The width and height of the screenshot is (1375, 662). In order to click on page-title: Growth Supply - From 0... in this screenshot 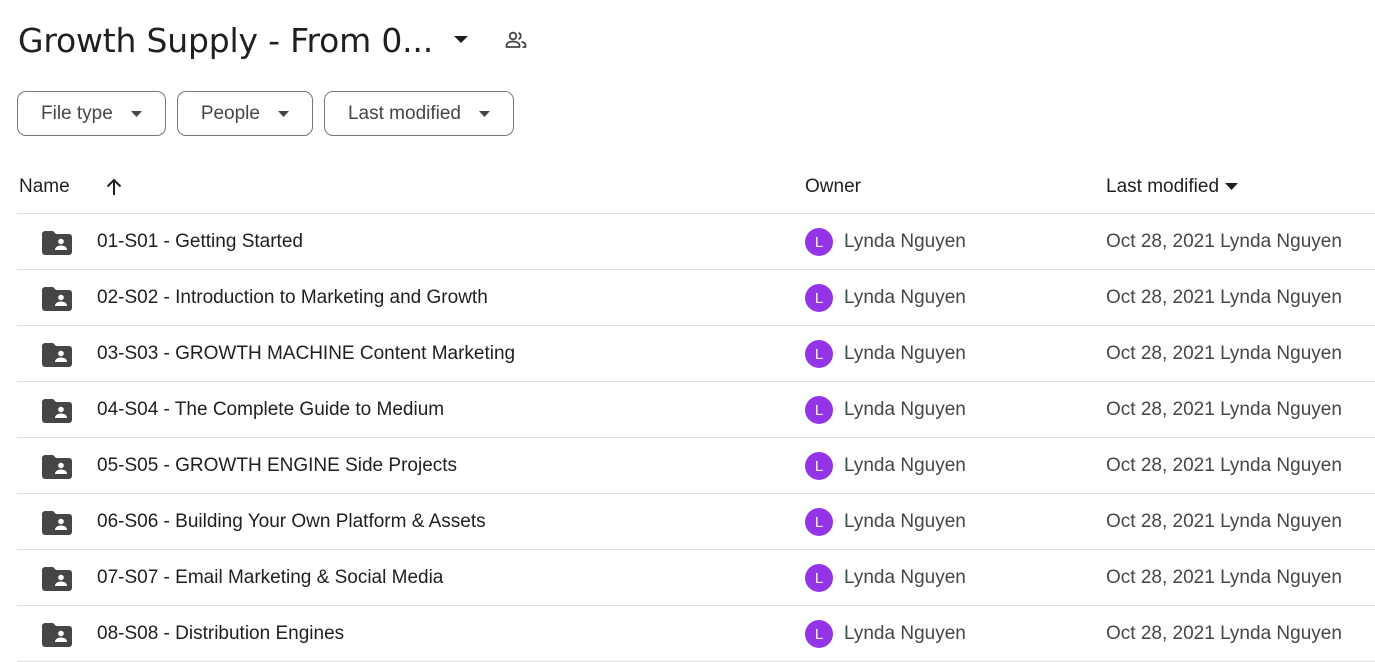, I will do `click(225, 40)`.